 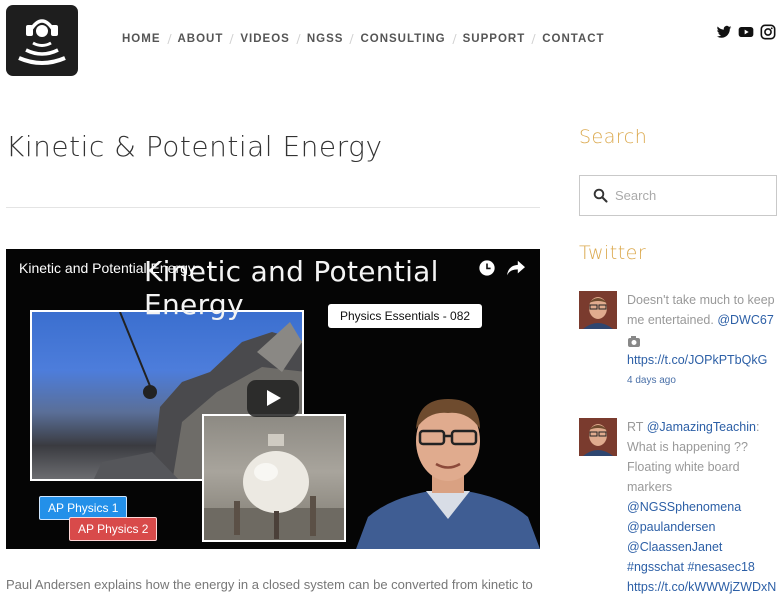 I want to click on tweet-hashtag: #nesasec18, so click(x=720, y=567).